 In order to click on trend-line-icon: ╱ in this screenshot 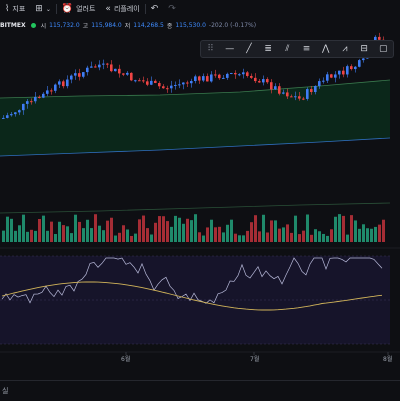, I will do `click(249, 49)`.